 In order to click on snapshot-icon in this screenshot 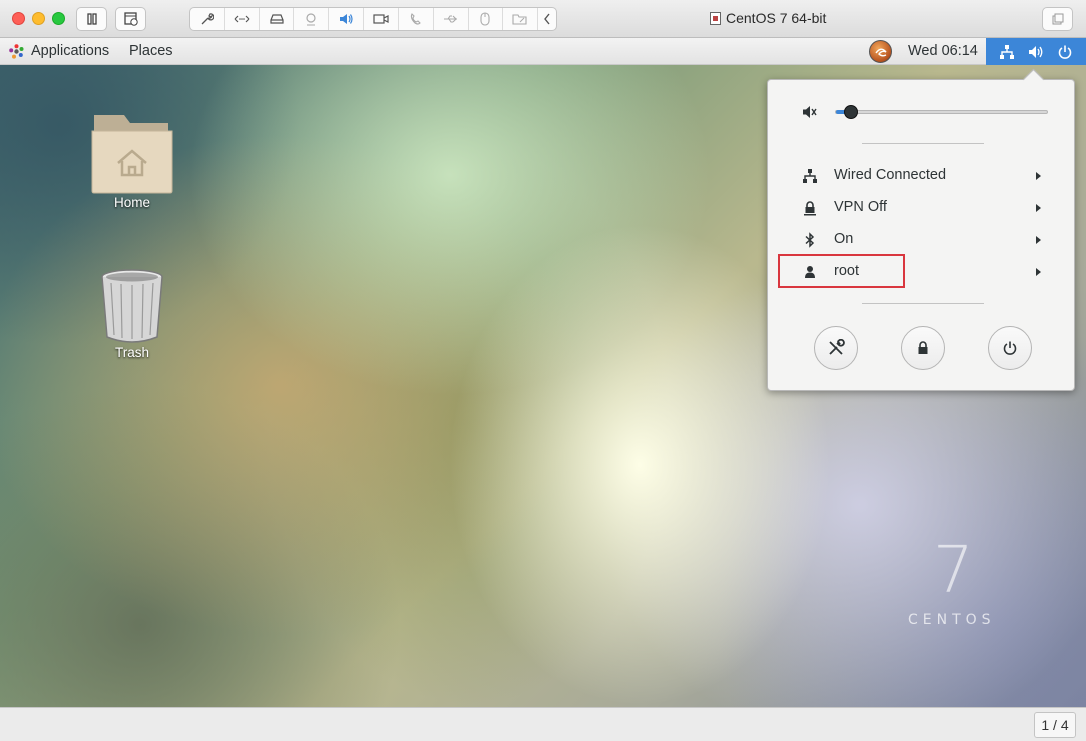, I will do `click(130, 19)`.